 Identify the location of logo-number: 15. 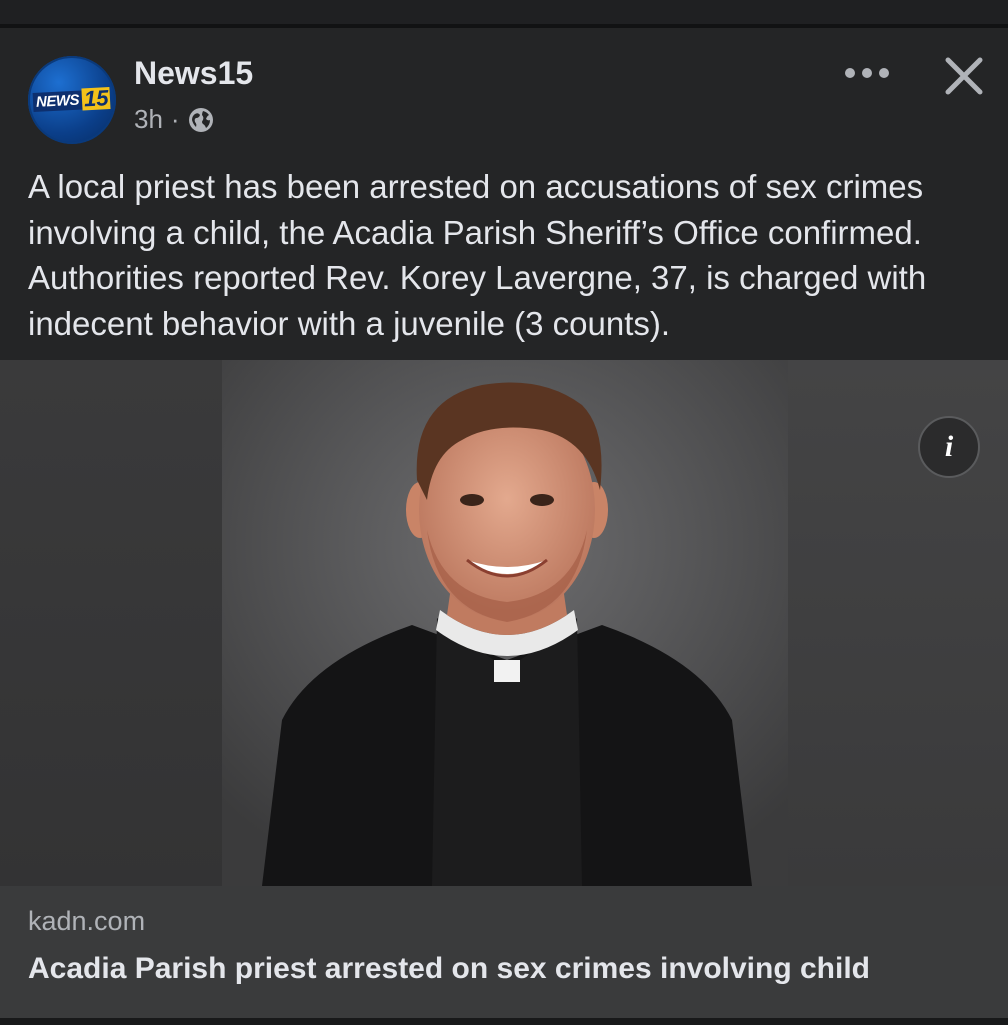
(96, 98).